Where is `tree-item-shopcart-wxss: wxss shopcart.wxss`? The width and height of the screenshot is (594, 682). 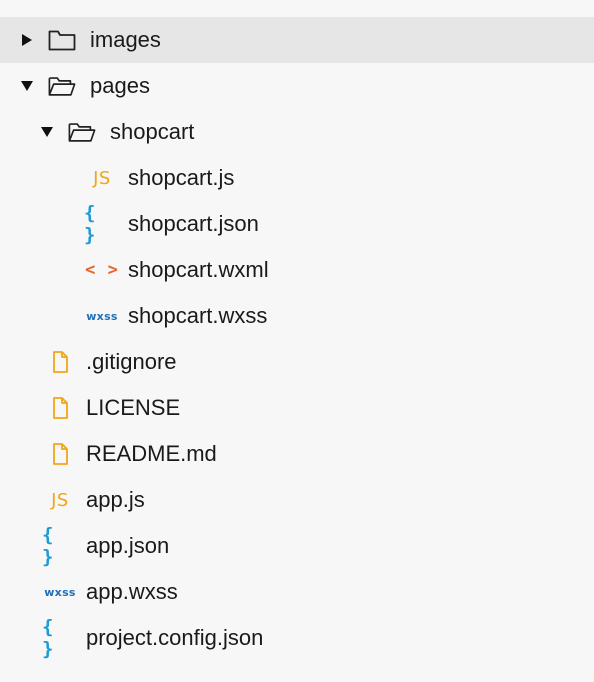 tree-item-shopcart-wxss: wxss shopcart.wxss is located at coordinates (297, 316).